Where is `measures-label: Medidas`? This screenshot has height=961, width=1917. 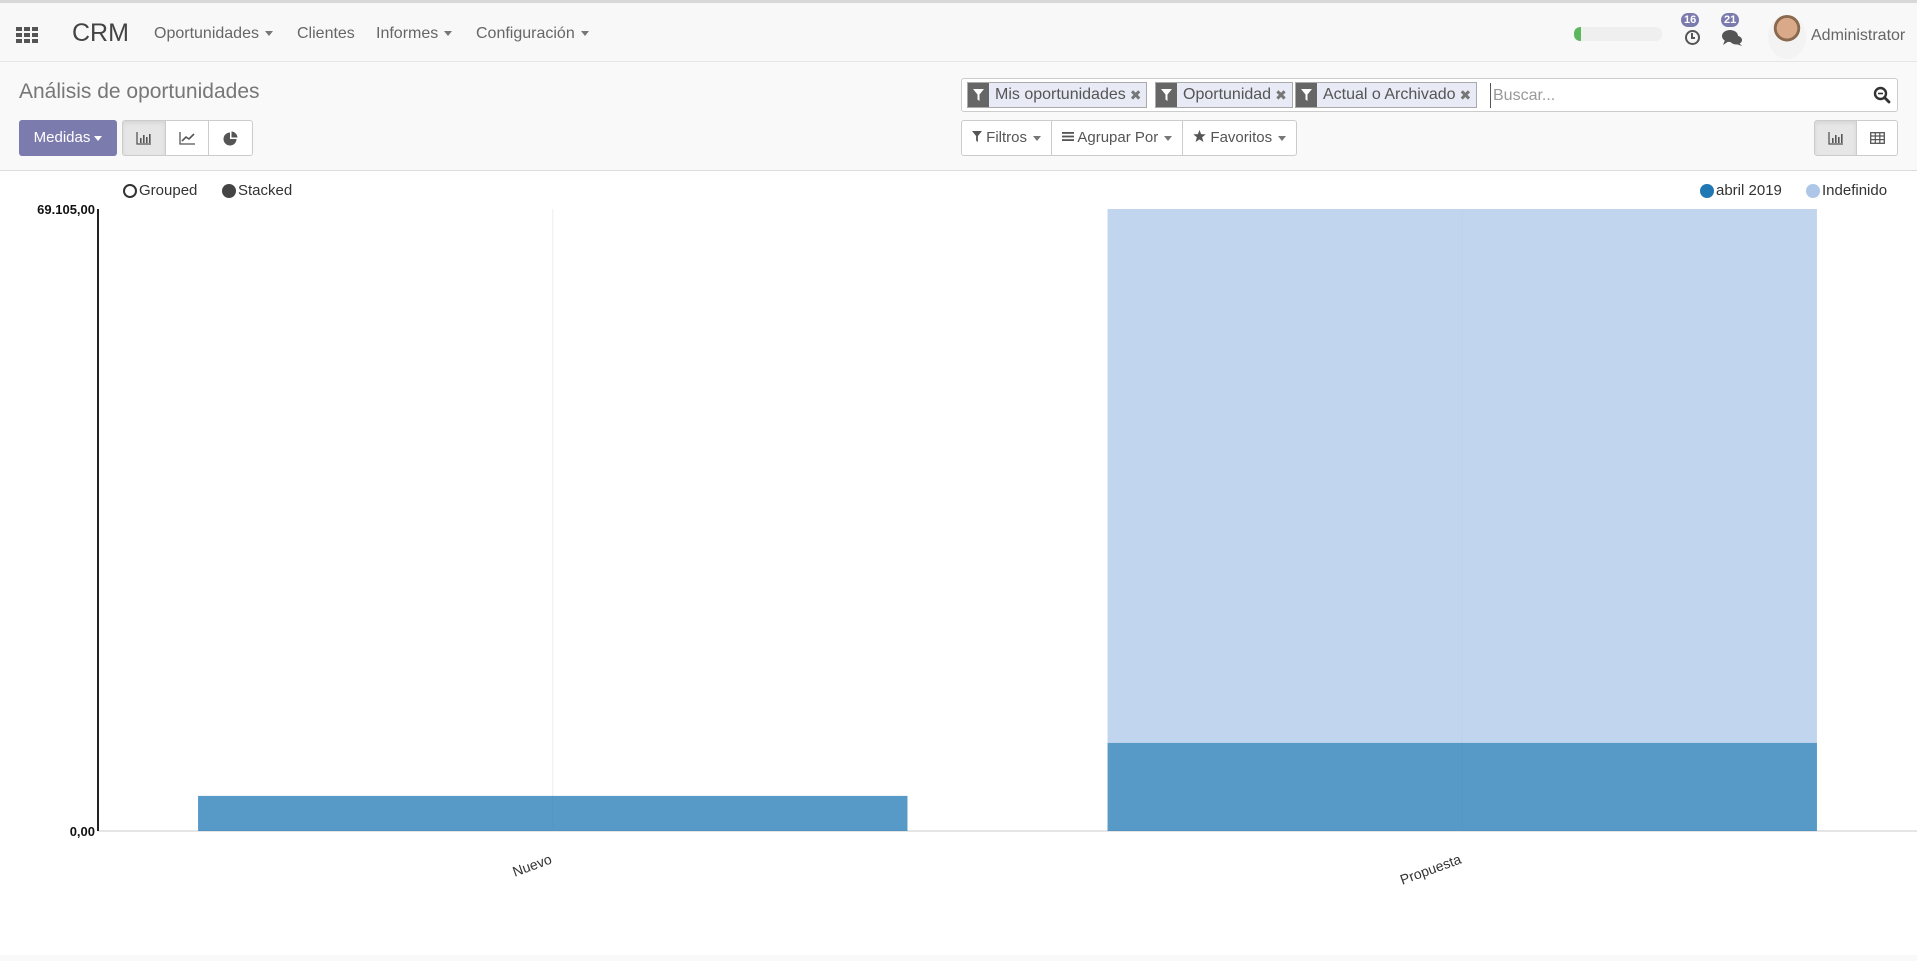
measures-label: Medidas is located at coordinates (62, 137).